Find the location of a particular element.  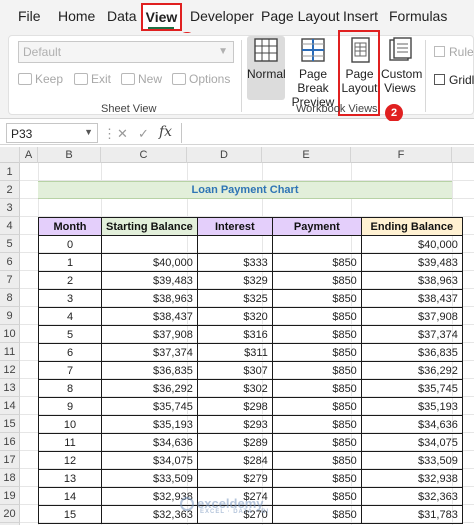

new-button: New is located at coordinates (141, 79).